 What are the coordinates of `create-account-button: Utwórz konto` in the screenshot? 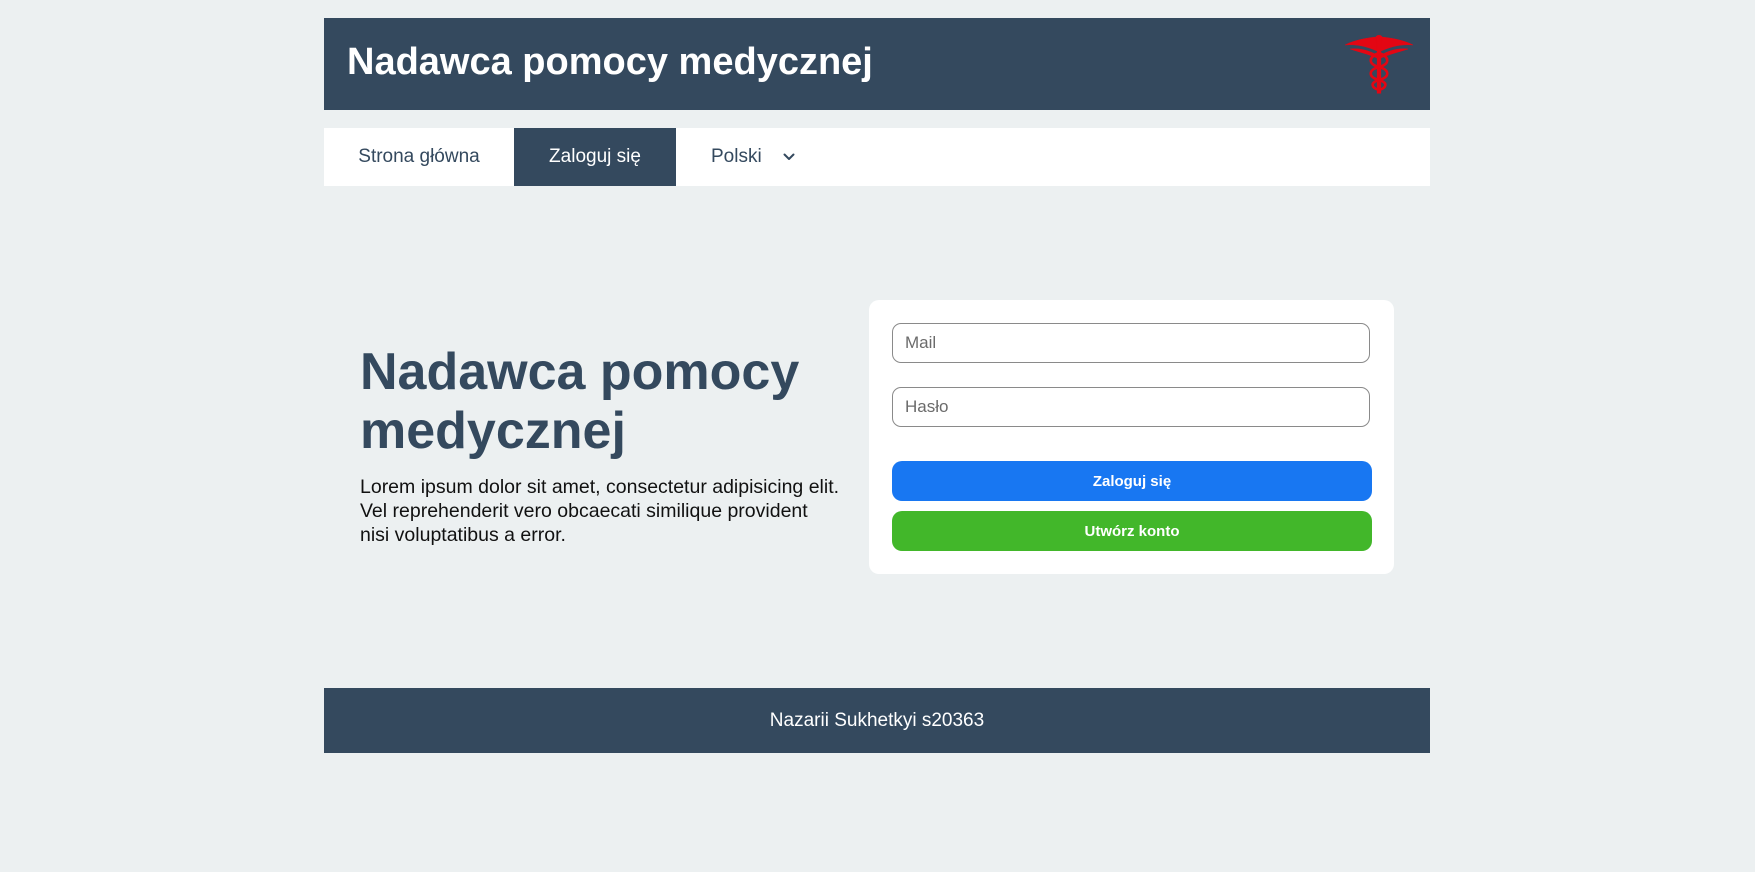 It's located at (1132, 531).